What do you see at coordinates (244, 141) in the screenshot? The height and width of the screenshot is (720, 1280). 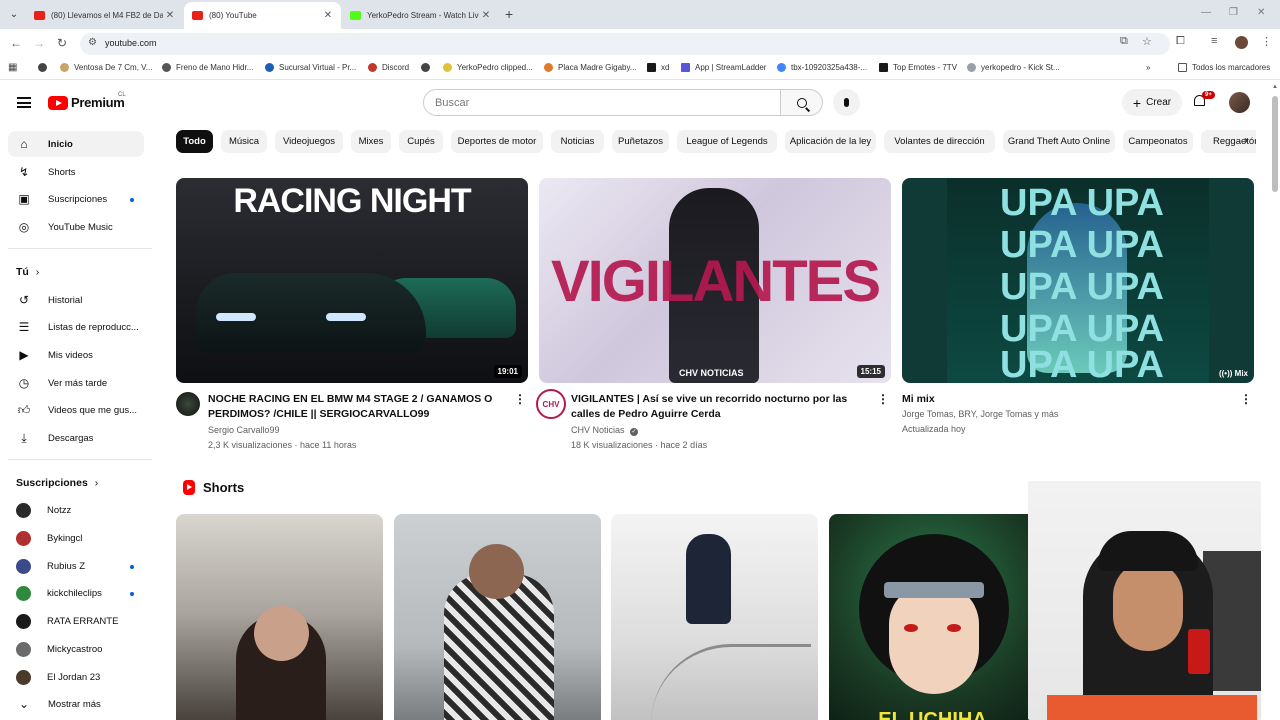 I see `chip: Música` at bounding box center [244, 141].